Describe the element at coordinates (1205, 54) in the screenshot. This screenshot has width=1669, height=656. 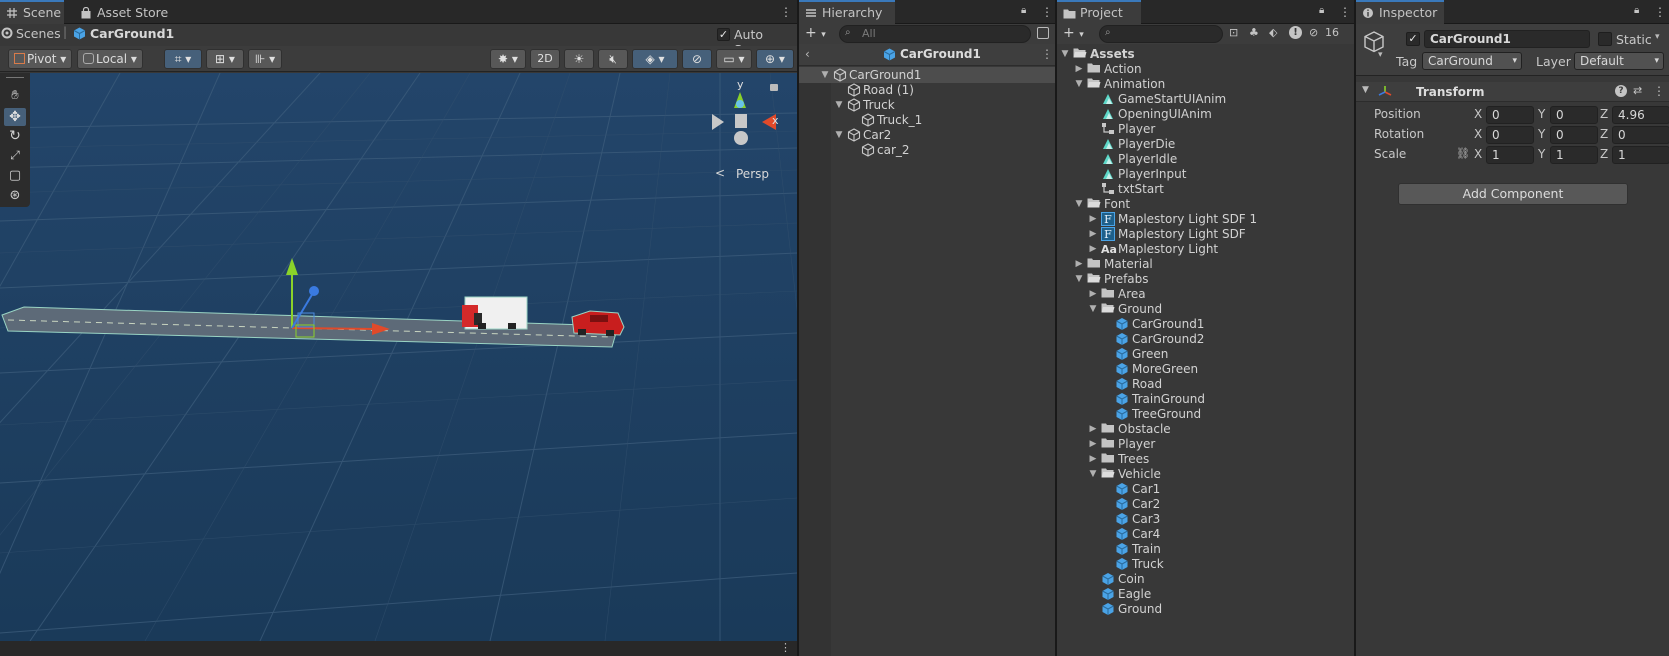
I see `project-item: ▼ Assets` at that location.